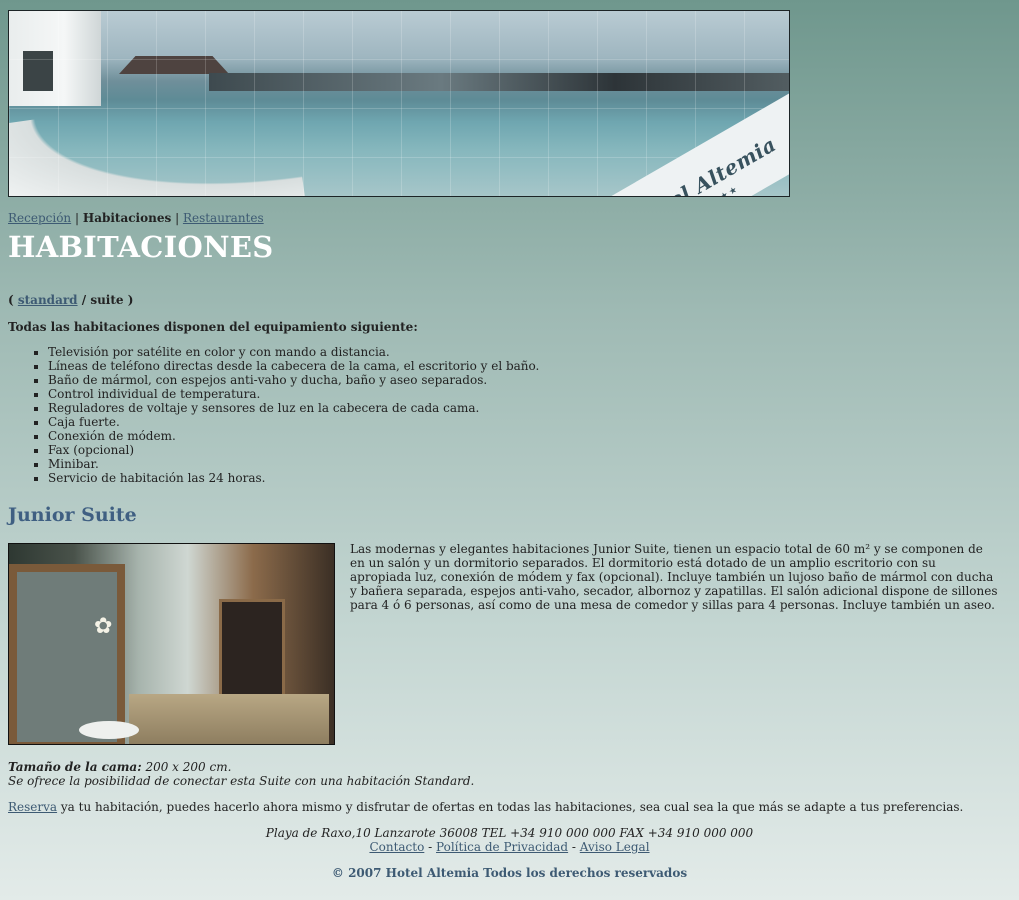  Describe the element at coordinates (109, 730) in the screenshot. I see `photo-sink` at that location.